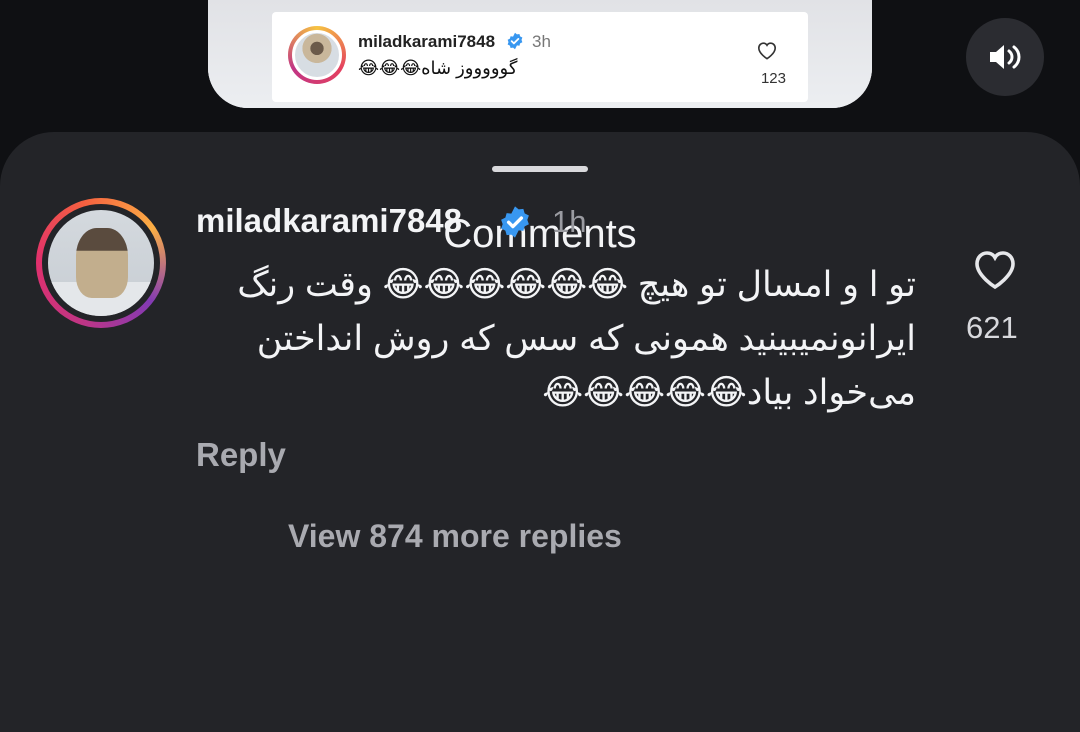 Image resolution: width=1080 pixels, height=732 pixels. I want to click on like-count: 621, so click(992, 327).